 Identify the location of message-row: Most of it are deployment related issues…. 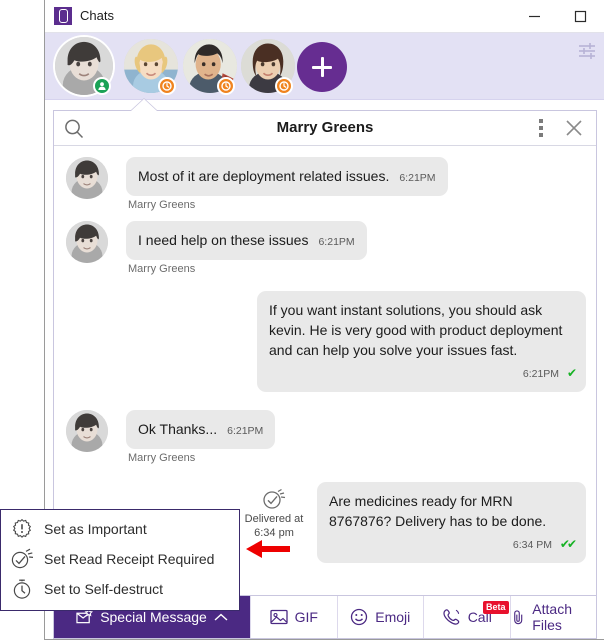
(325, 184).